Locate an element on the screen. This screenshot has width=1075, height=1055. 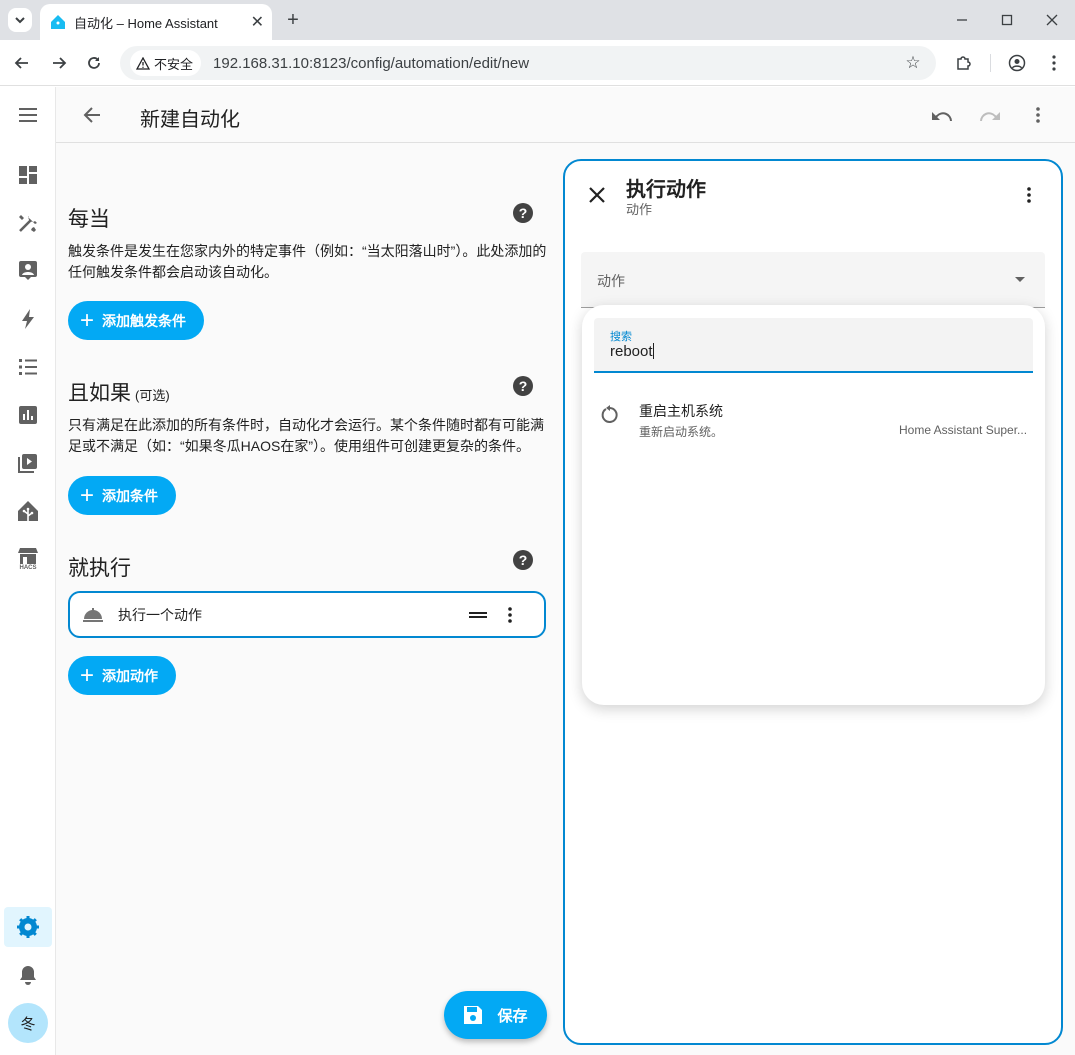
home-assistant-icon is located at coordinates (28, 511).